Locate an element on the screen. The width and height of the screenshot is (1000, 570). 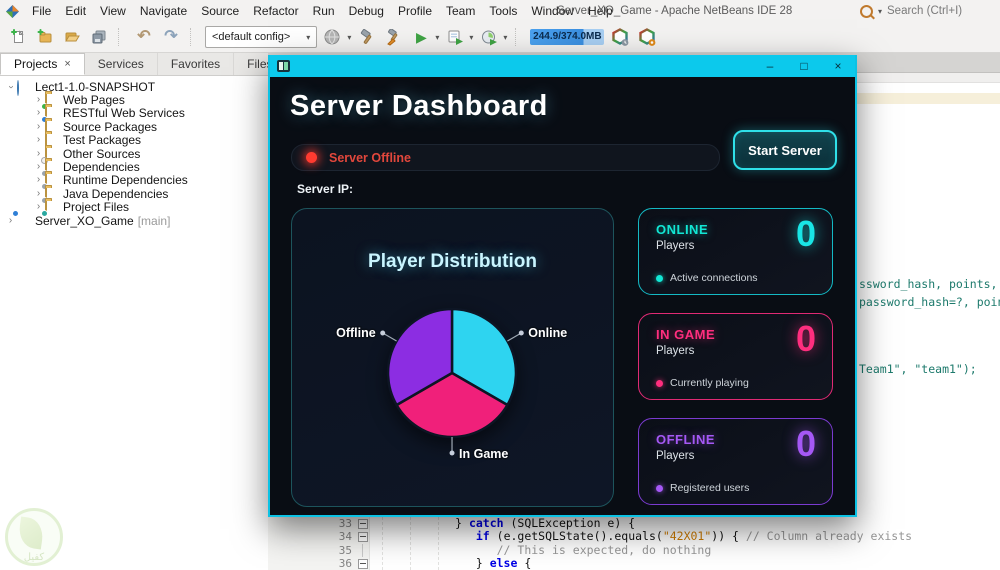
set-configuration-button is located at coordinates (333, 37).